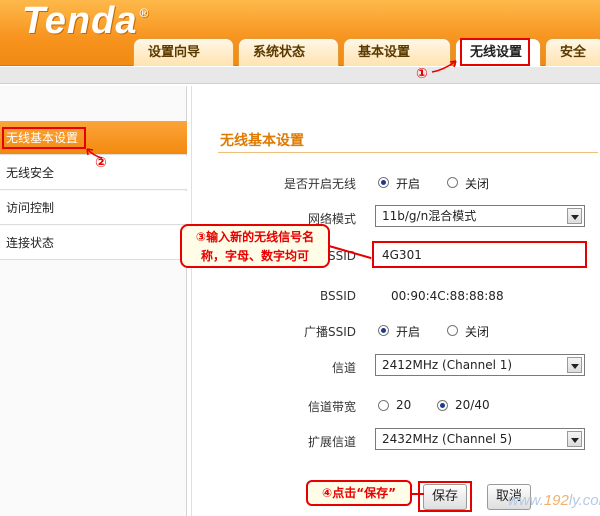  What do you see at coordinates (477, 184) in the screenshot?
I see `enable-wireless-off-text: 关闭` at bounding box center [477, 184].